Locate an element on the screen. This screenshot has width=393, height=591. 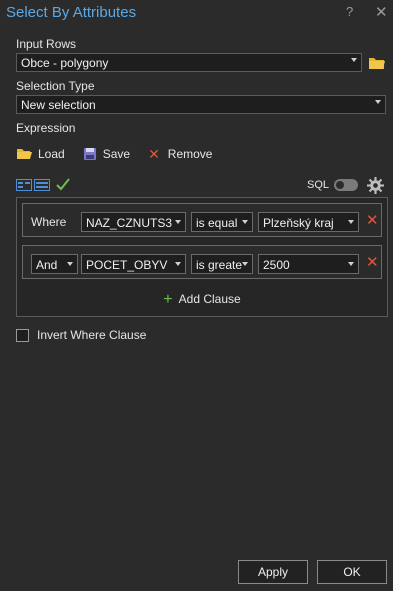
field-dropdown: POCET_OBYV is located at coordinates (133, 264).